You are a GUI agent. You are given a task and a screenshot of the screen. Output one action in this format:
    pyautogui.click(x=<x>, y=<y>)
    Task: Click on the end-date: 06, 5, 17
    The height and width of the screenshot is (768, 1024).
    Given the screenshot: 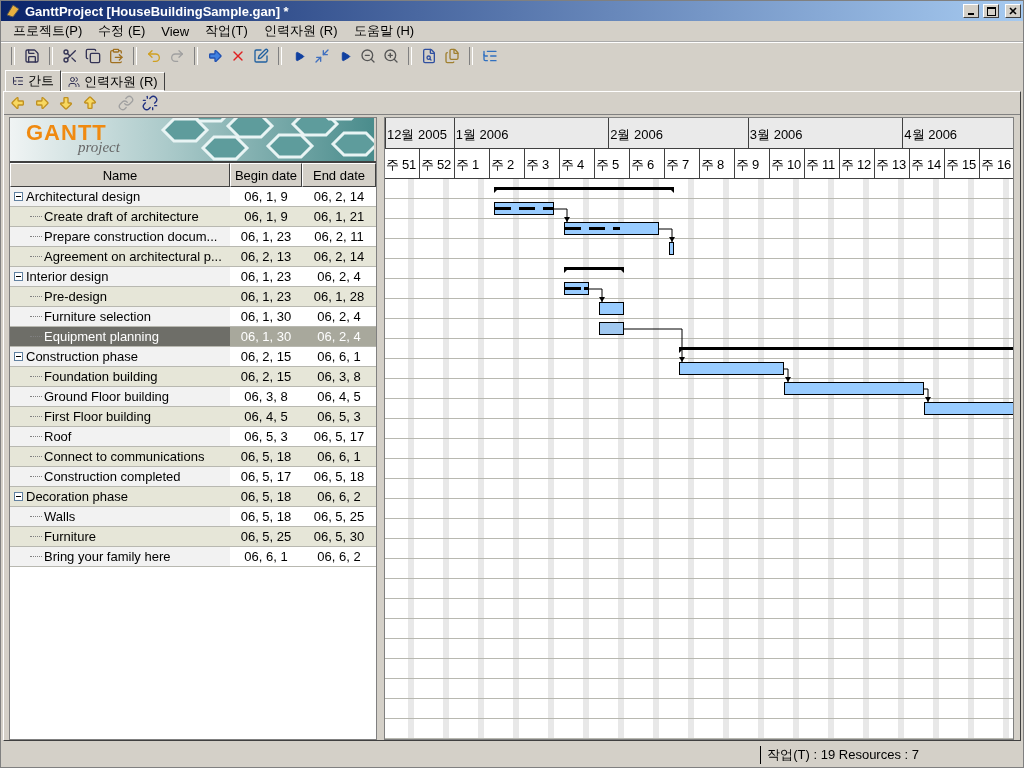 What is the action you would take?
    pyautogui.click(x=339, y=436)
    